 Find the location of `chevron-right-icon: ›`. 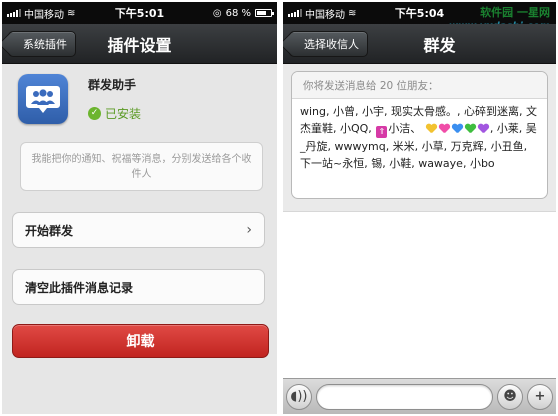

chevron-right-icon: › is located at coordinates (249, 230).